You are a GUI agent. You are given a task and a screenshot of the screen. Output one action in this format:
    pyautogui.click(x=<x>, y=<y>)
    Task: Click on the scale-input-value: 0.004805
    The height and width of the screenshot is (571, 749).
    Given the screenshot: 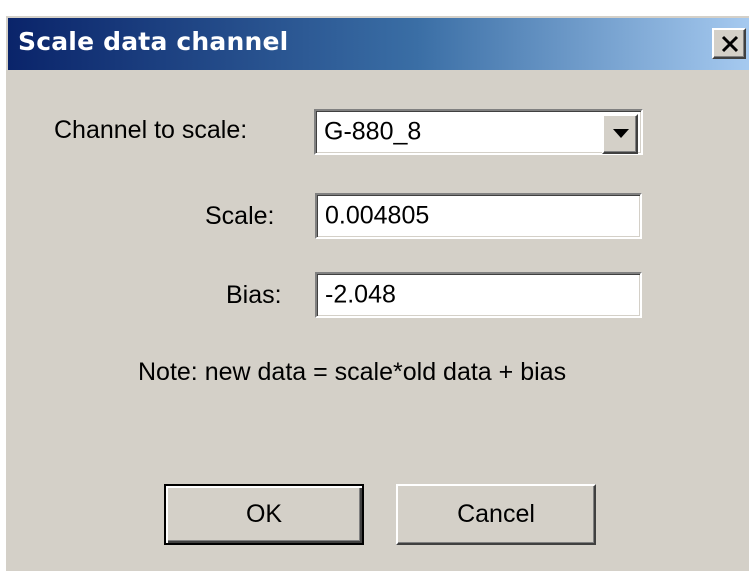 What is the action you would take?
    pyautogui.click(x=377, y=215)
    